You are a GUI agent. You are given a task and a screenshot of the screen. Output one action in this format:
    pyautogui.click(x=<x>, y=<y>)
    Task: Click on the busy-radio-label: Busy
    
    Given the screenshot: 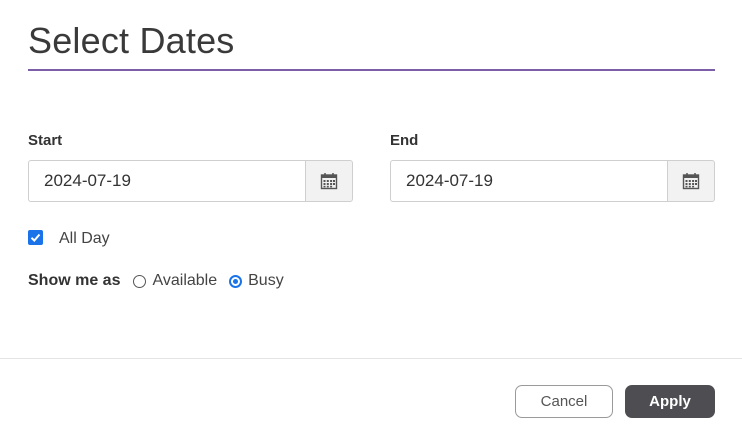 What is the action you would take?
    pyautogui.click(x=266, y=280)
    